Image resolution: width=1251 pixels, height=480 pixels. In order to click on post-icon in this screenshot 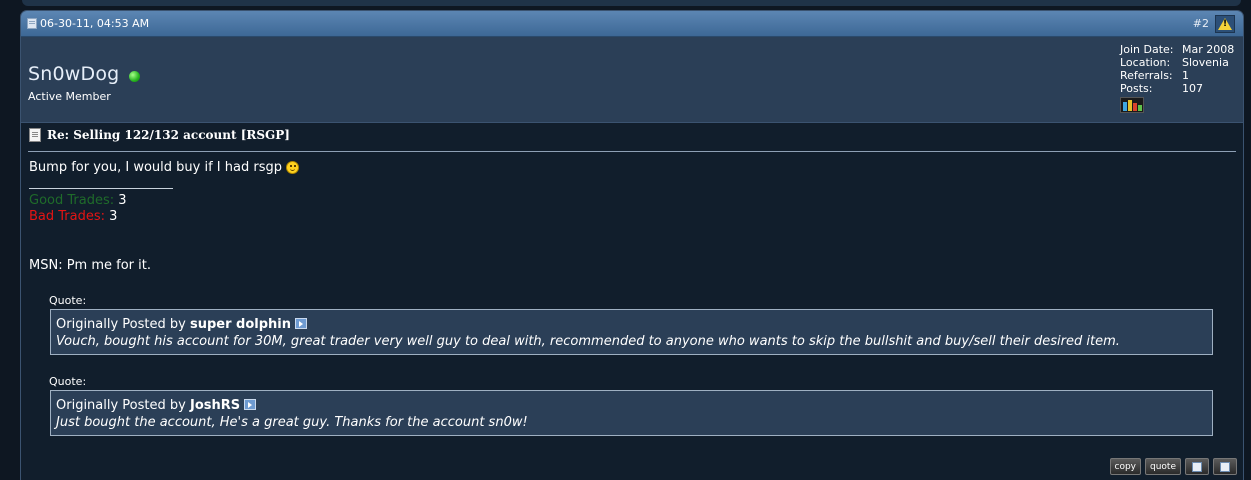, I will do `click(32, 23)`.